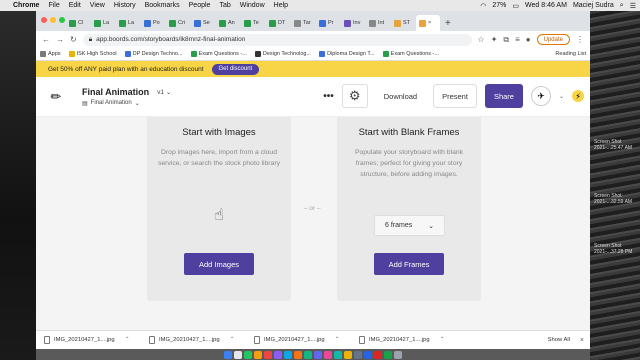 This screenshot has height=360, width=640. Describe the element at coordinates (559, 340) in the screenshot. I see `show-all-button: Show All` at that location.